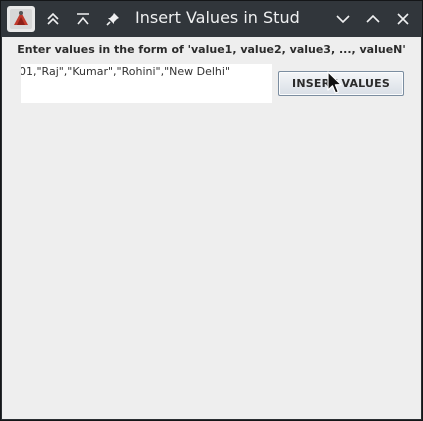 The height and width of the screenshot is (421, 423). I want to click on mouse-cursor-icon, so click(334, 82).